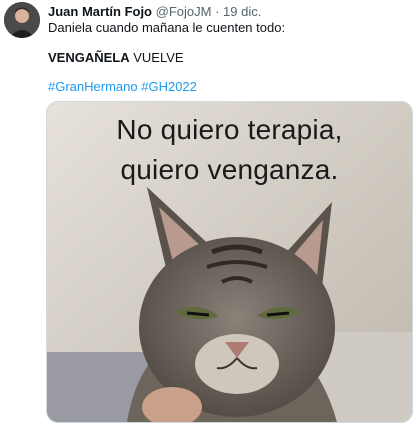 The image size is (420, 426). What do you see at coordinates (100, 11) in the screenshot?
I see `author-name: Juan Martín Fojo` at bounding box center [100, 11].